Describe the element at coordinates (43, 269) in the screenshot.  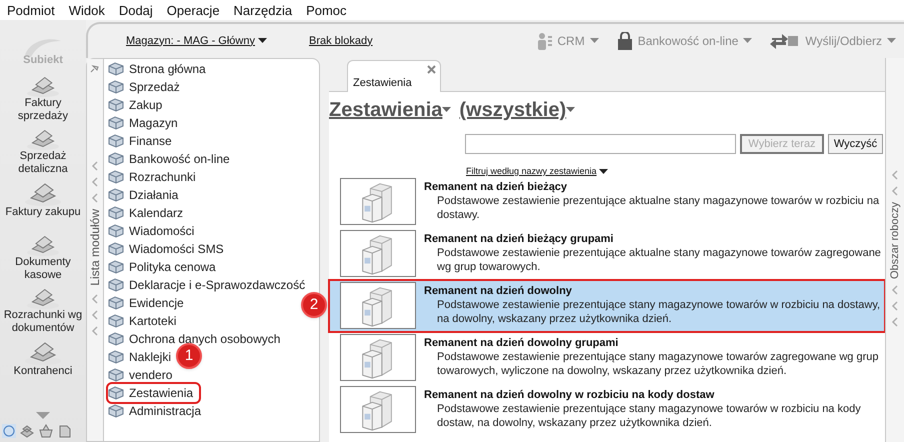
I see `nav-item: Dokumenty kasowe` at that location.